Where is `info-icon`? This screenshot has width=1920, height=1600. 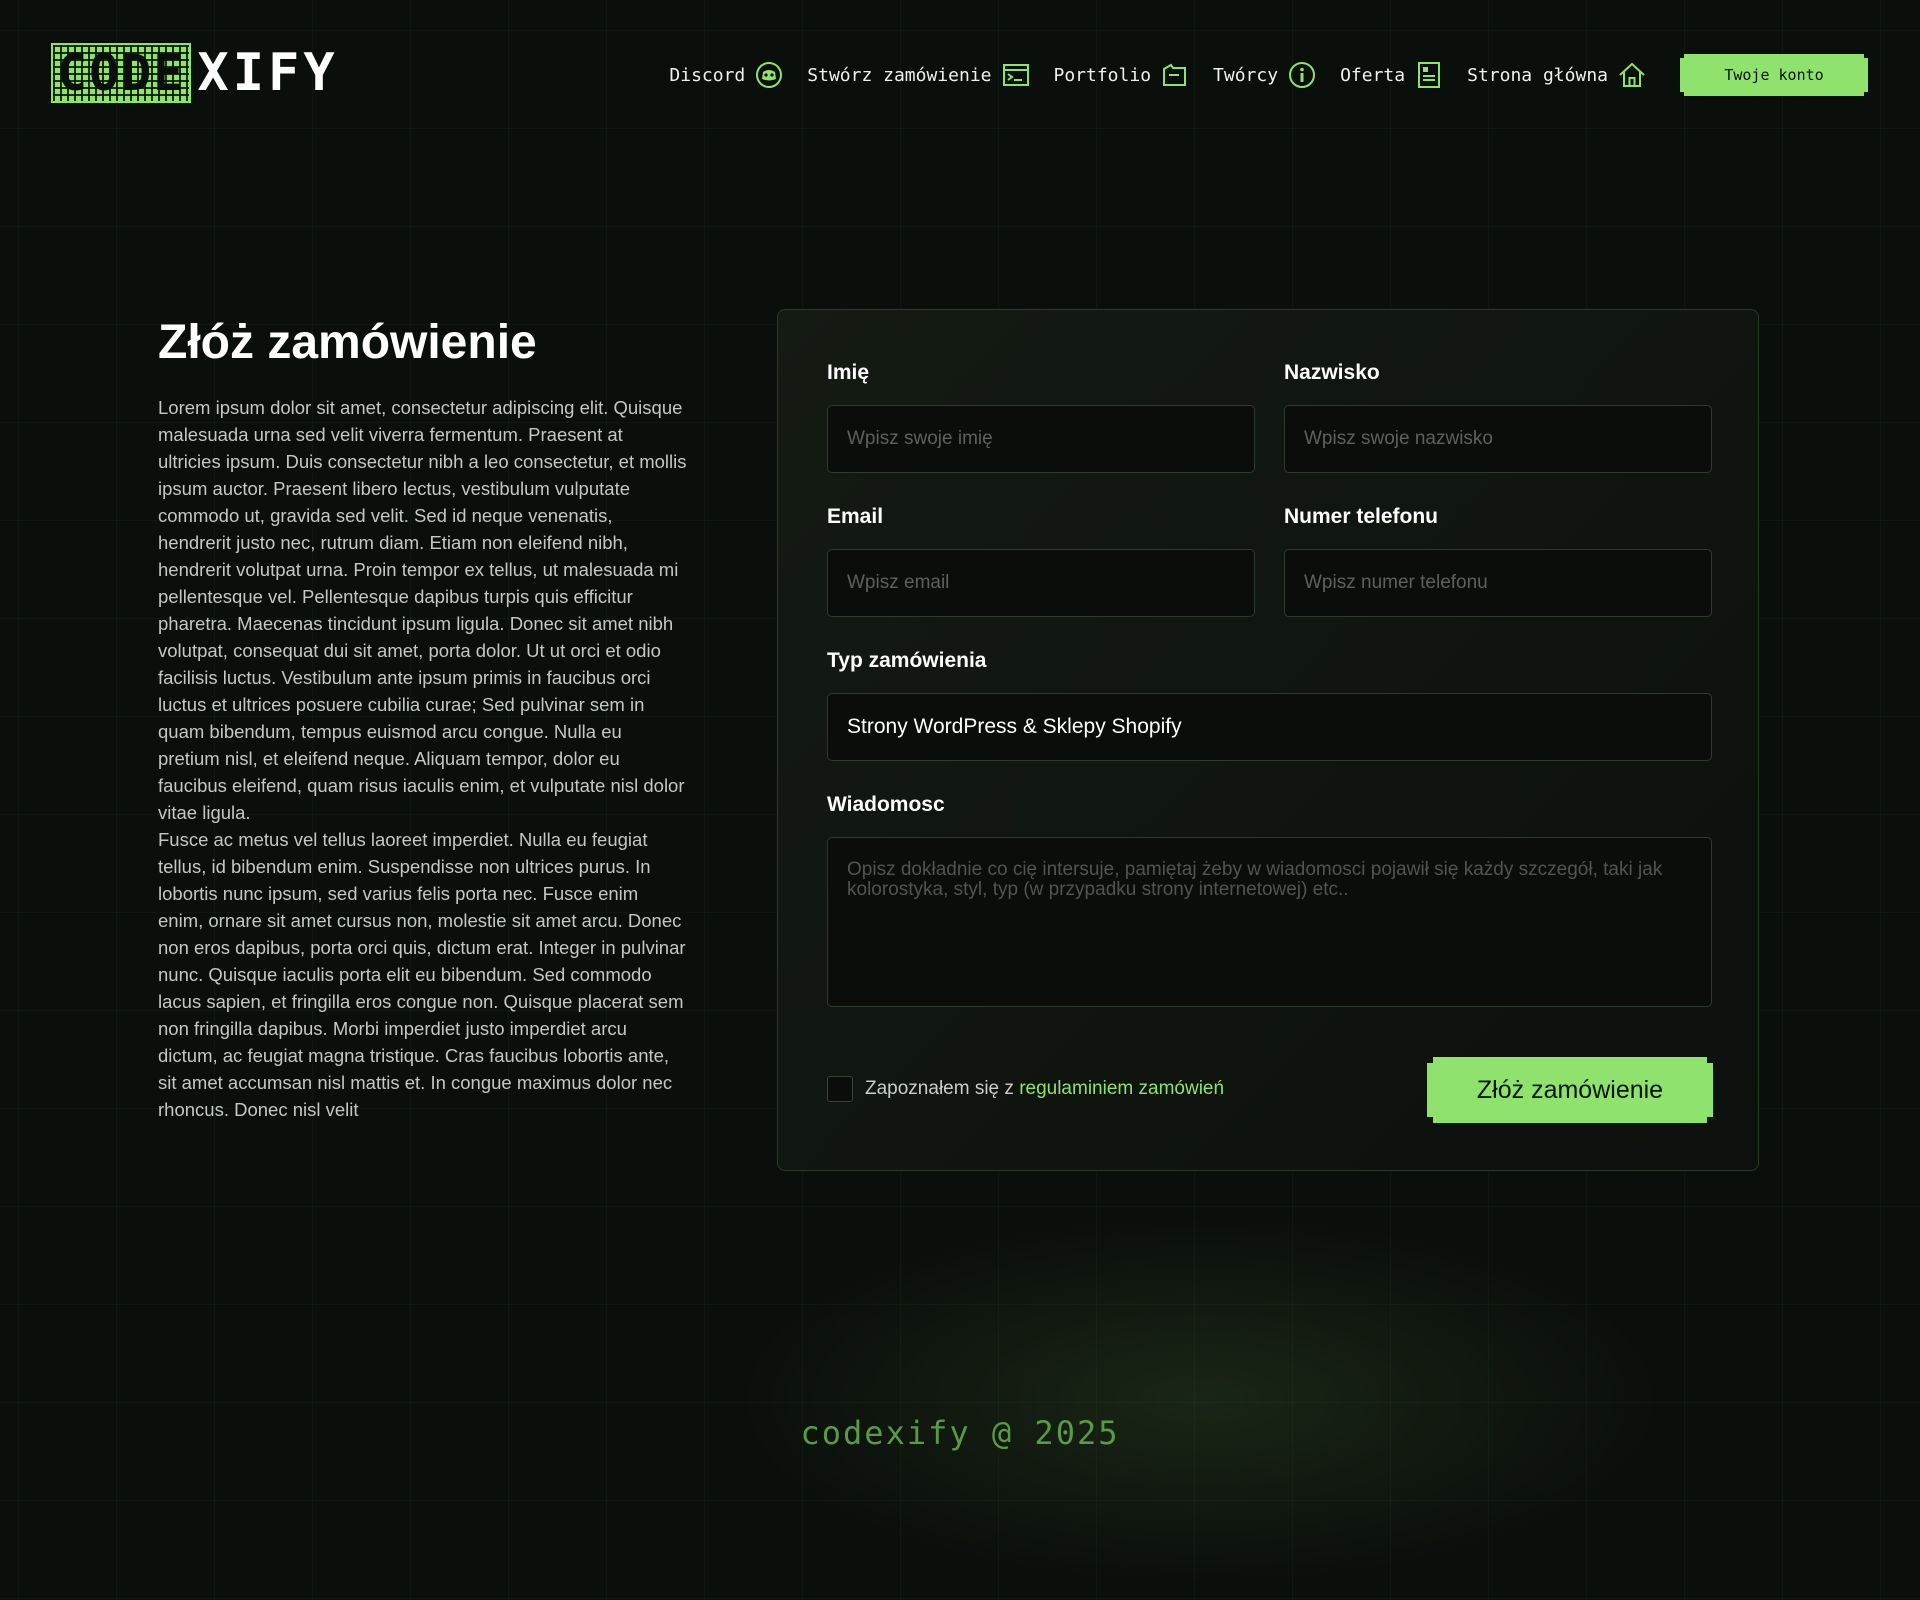 info-icon is located at coordinates (1302, 75).